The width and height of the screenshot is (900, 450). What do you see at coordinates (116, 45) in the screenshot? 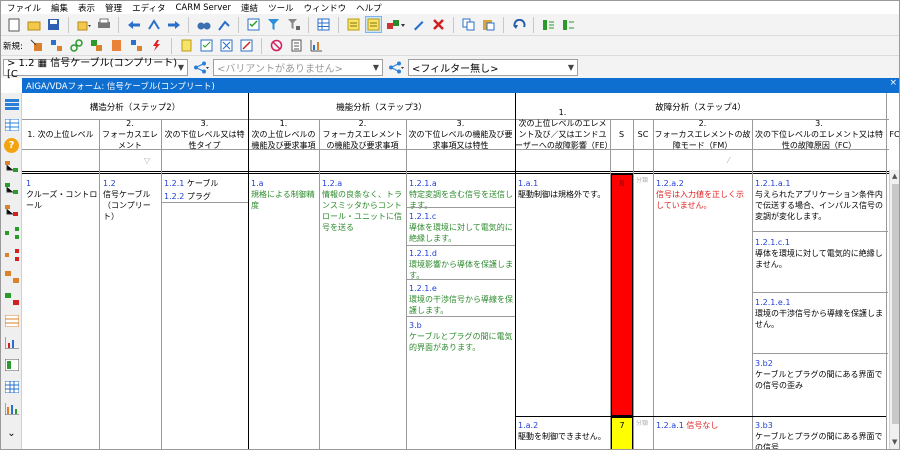
I see `new-document-icon` at bounding box center [116, 45].